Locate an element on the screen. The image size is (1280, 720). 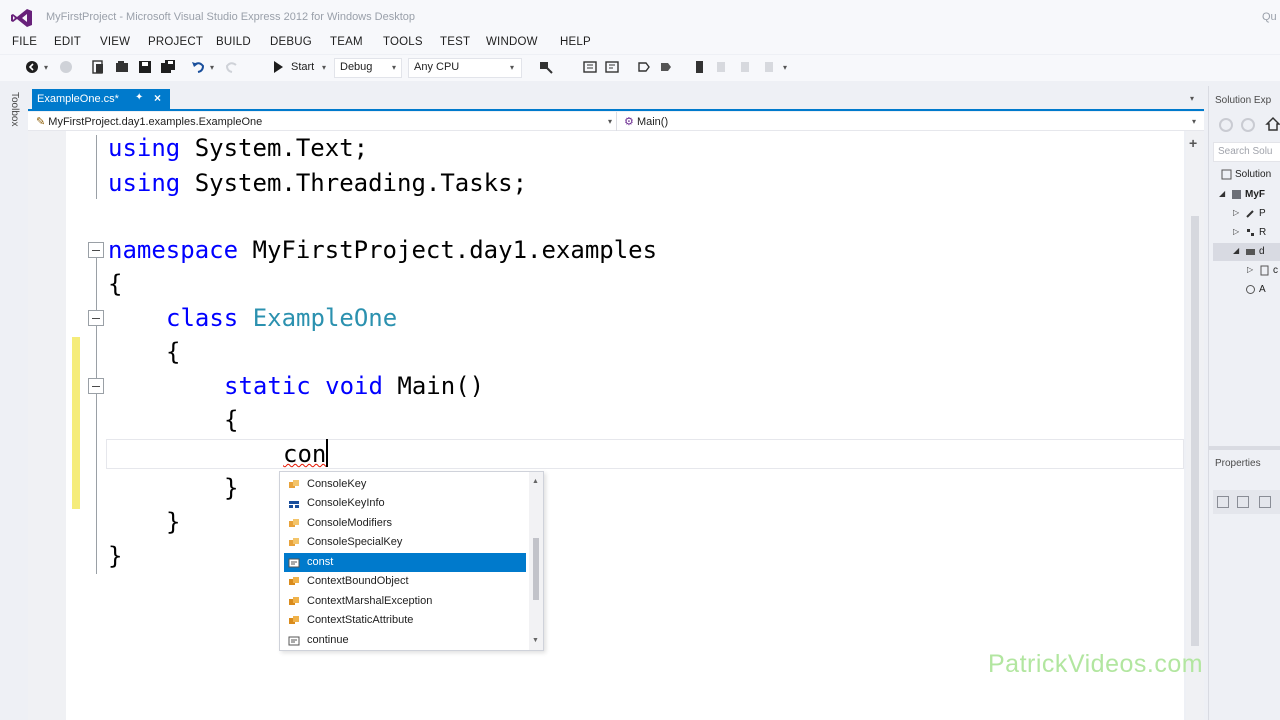
code-line-namespace: namespace MyFirstProject.day1.examples is located at coordinates (383, 250).